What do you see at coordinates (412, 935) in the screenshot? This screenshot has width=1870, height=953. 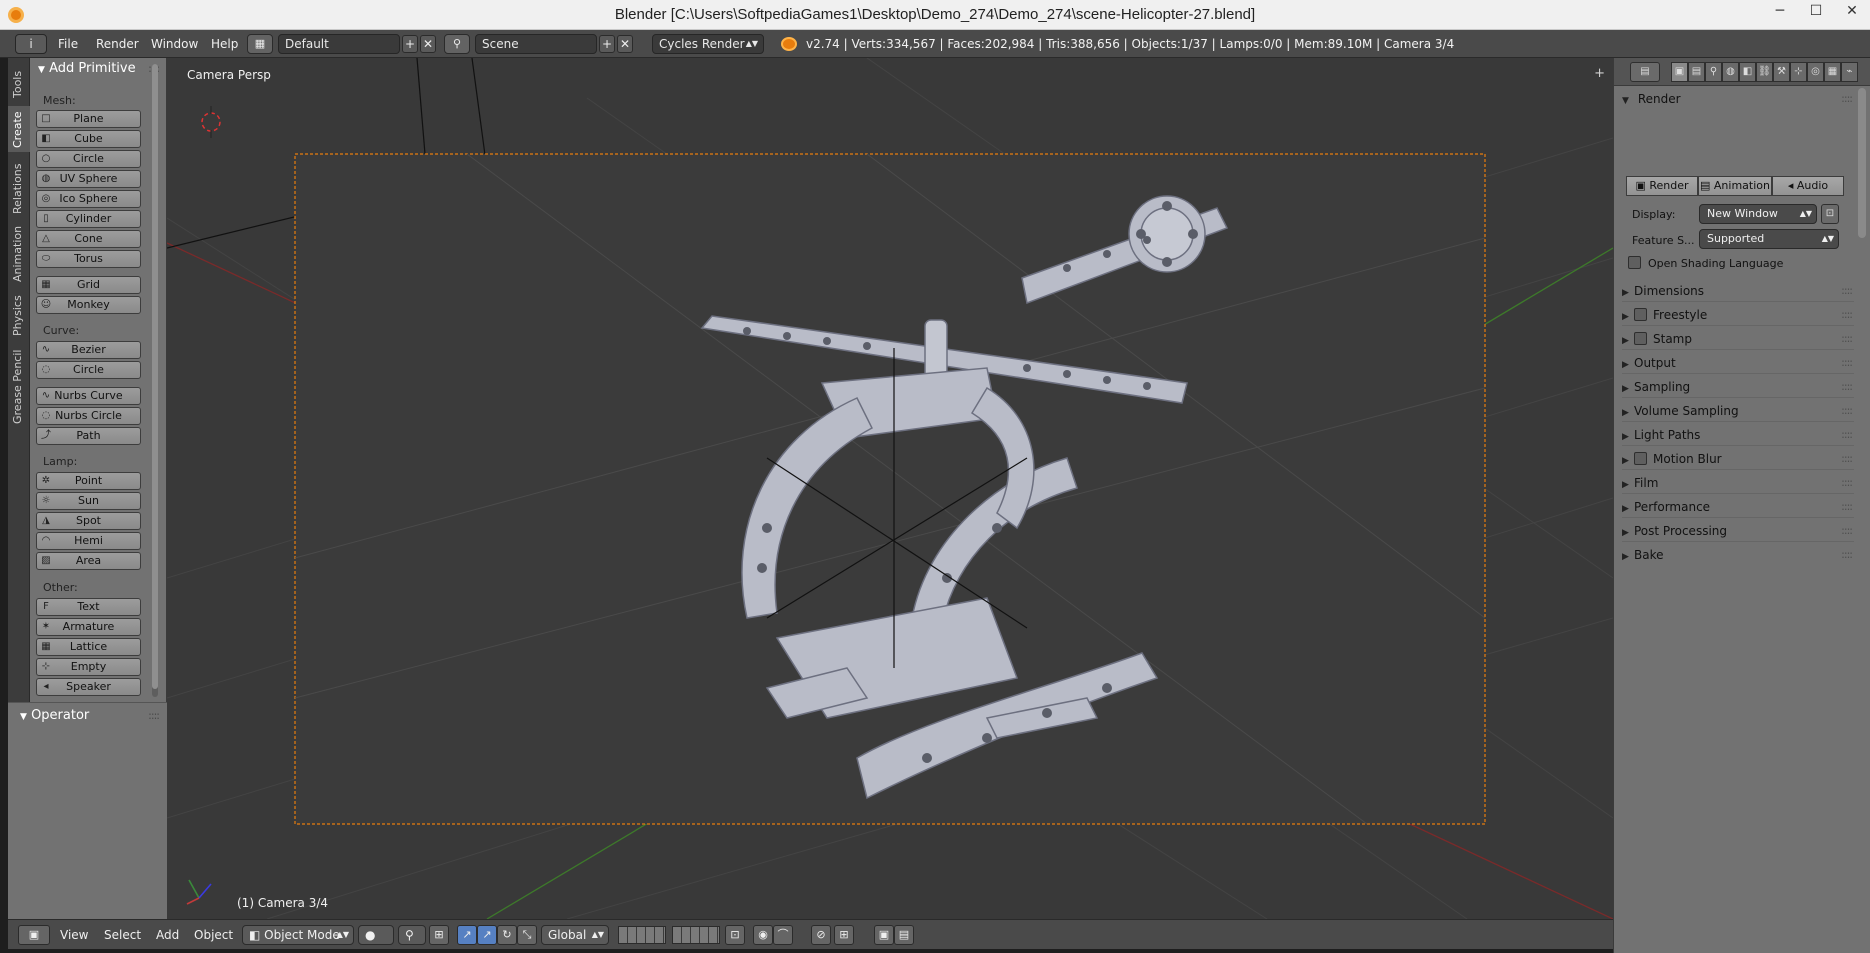 I see `pivot-point-dropdown: ⚲` at bounding box center [412, 935].